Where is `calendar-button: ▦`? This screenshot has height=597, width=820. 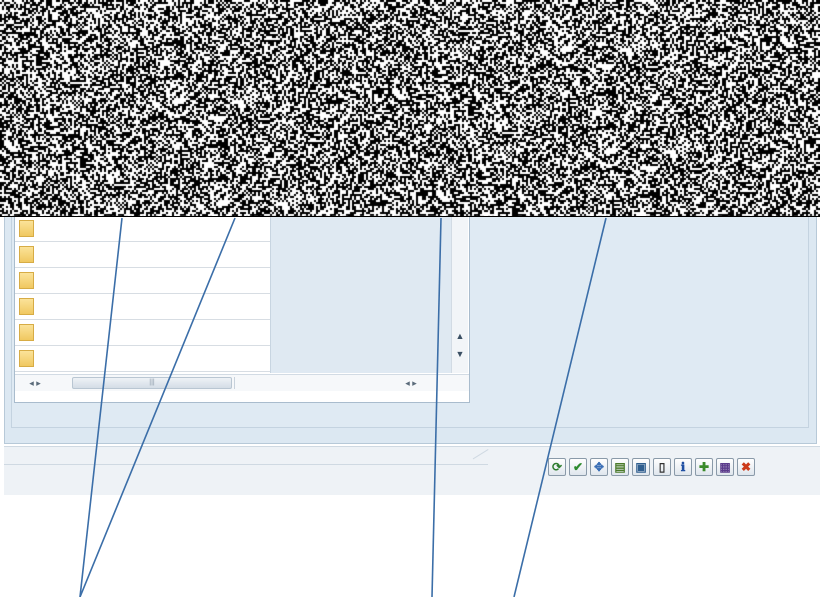
calendar-button: ▦ is located at coordinates (725, 467).